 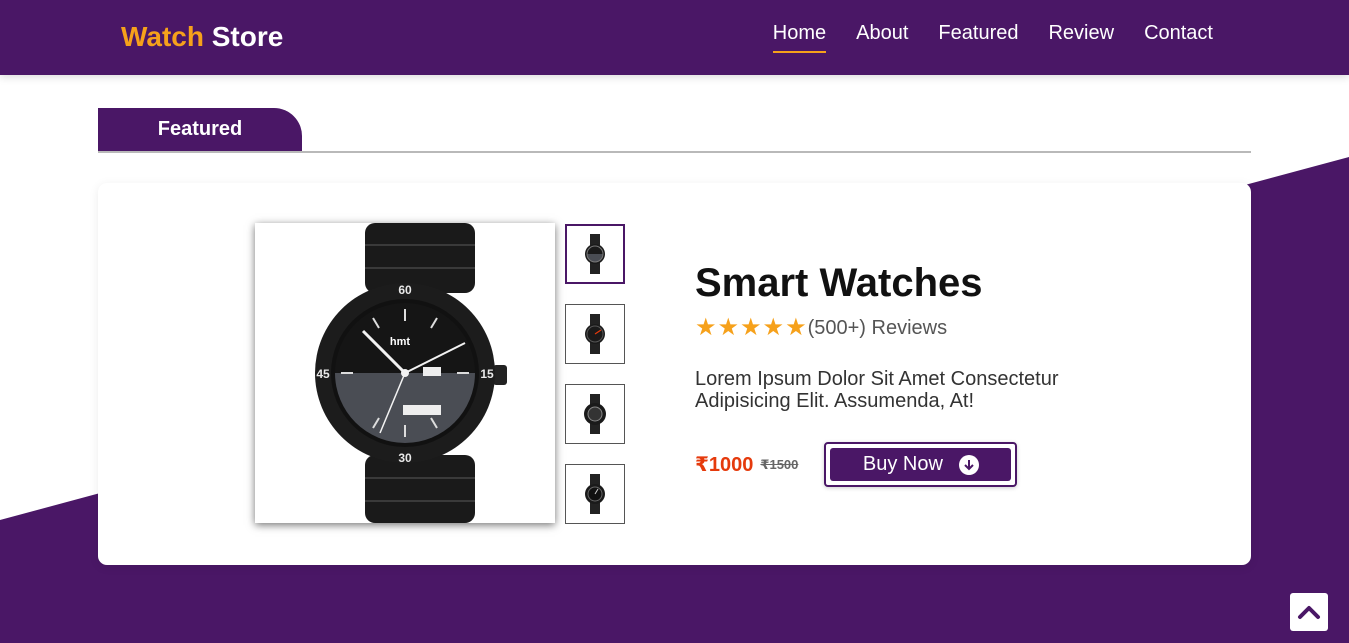 I want to click on nav-about: About, so click(x=882, y=37).